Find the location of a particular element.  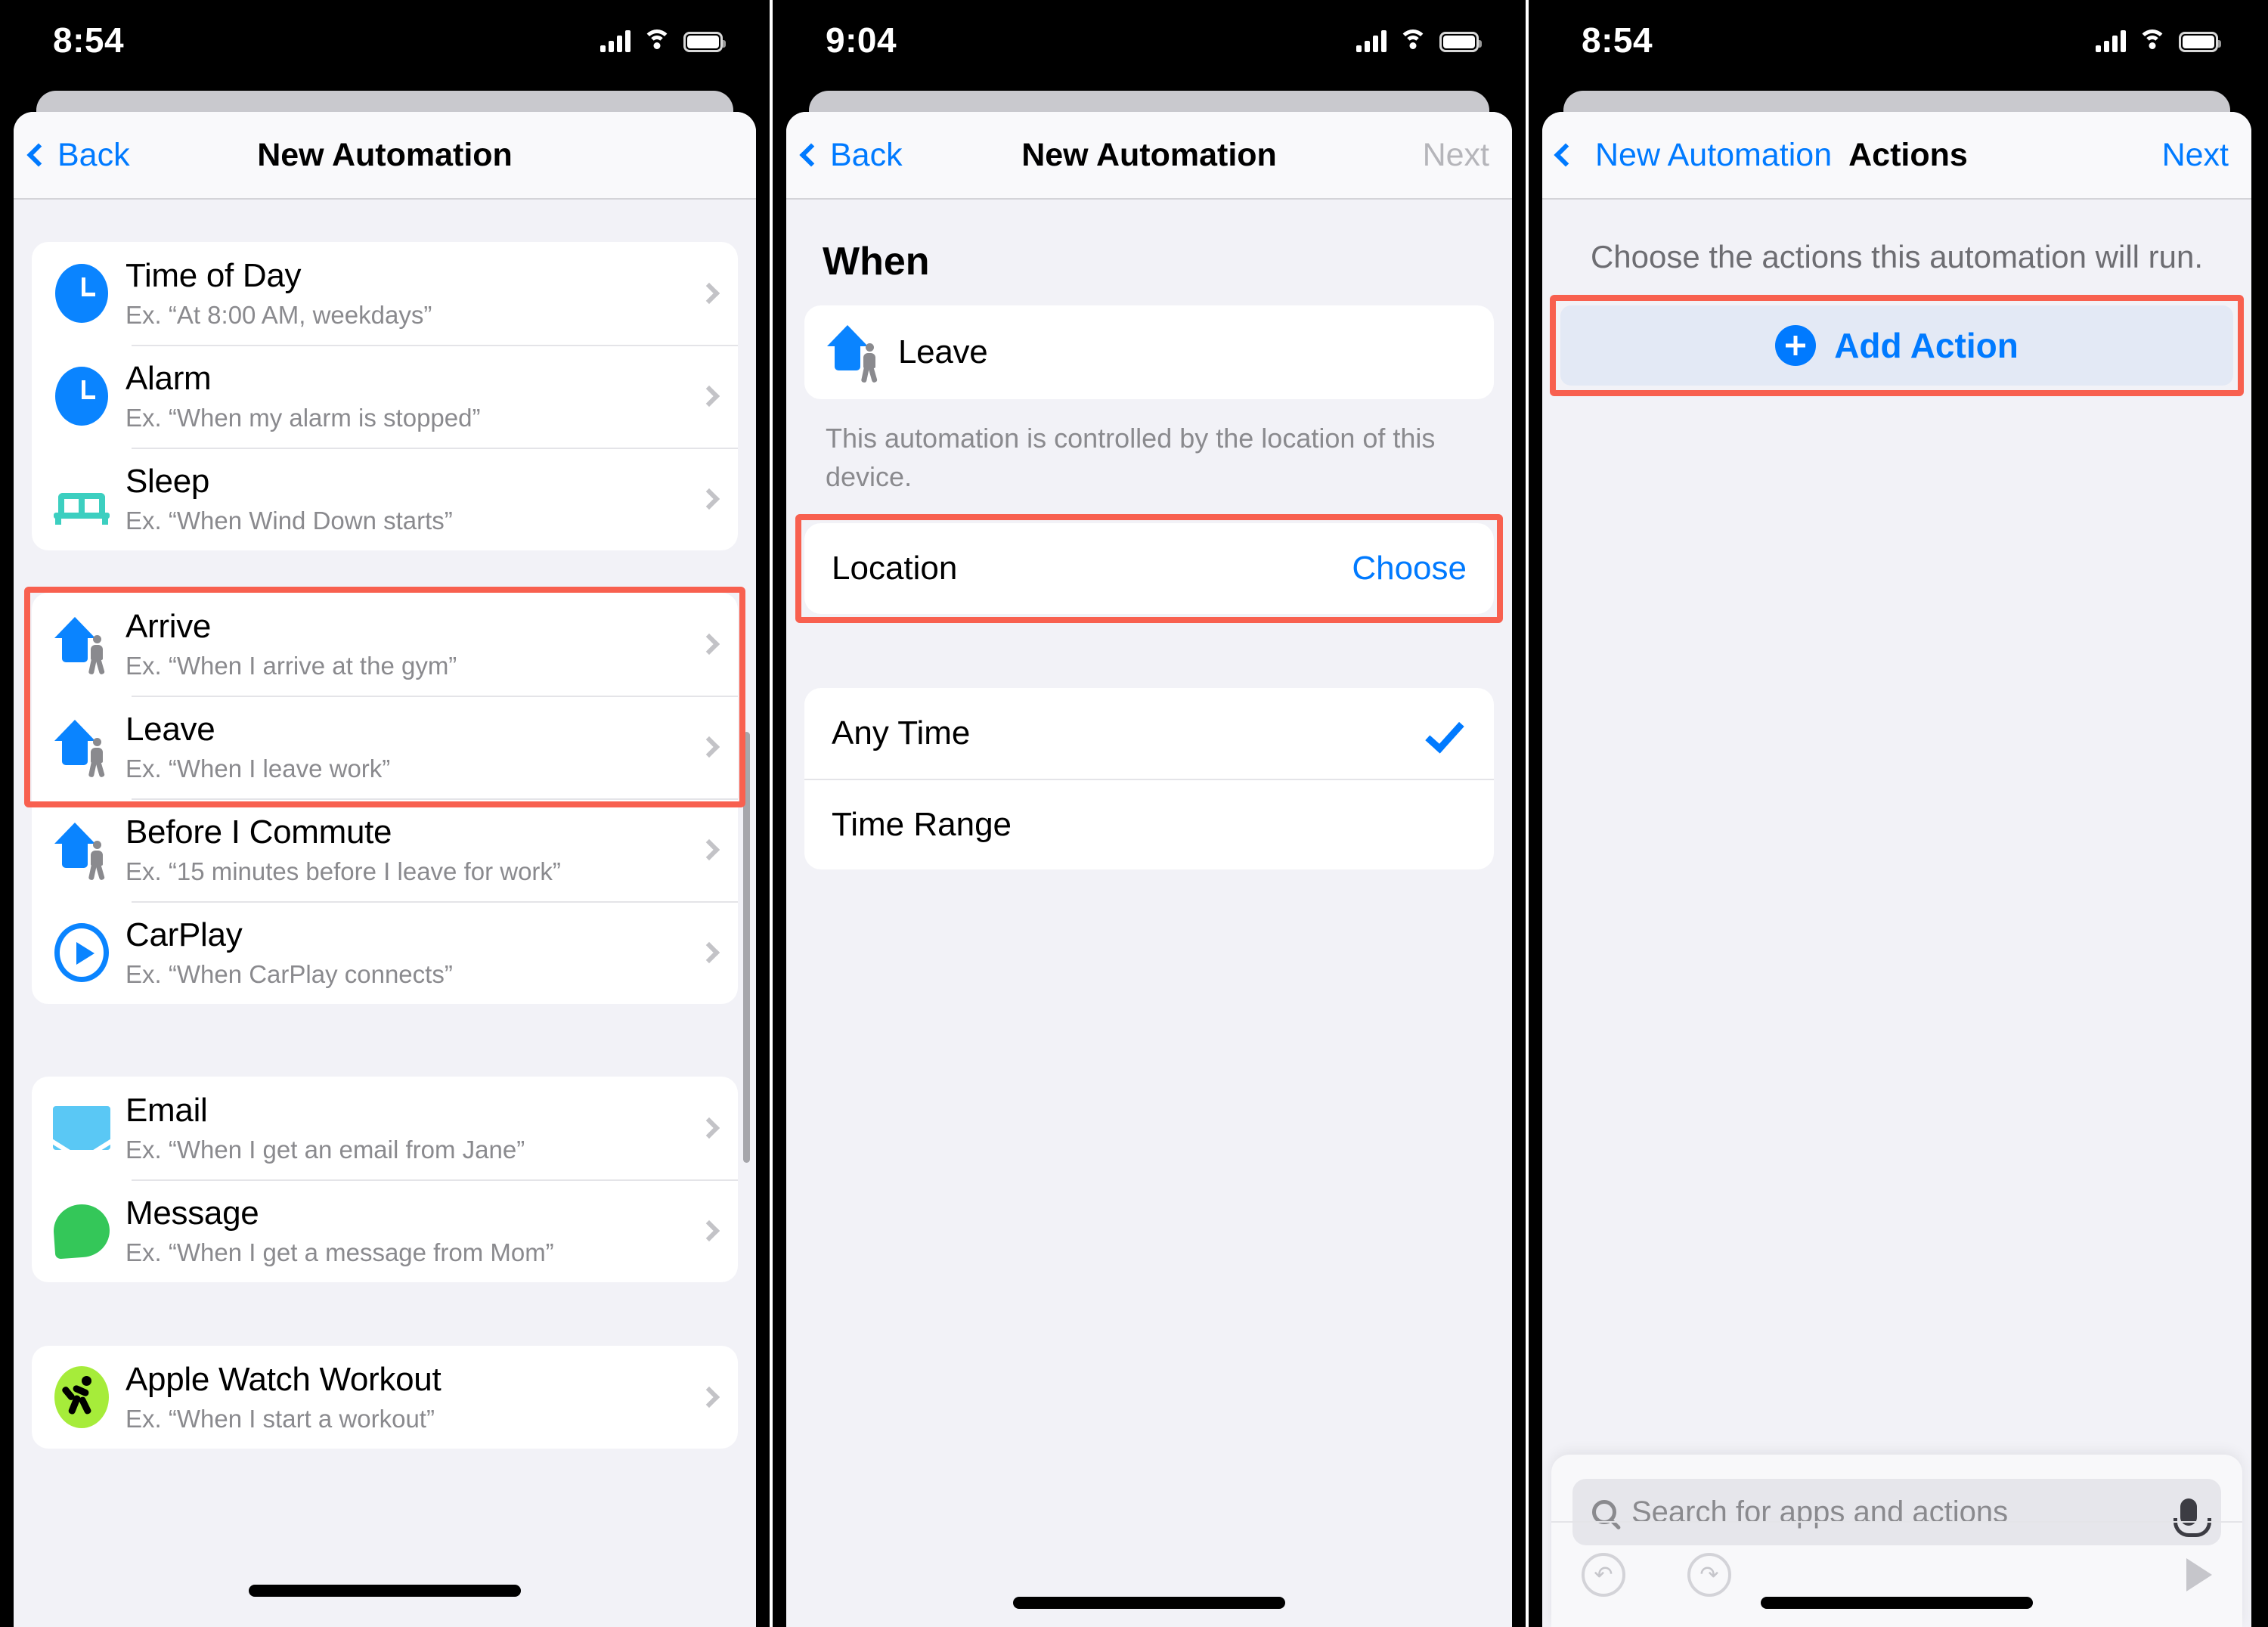

back-button-1: Back is located at coordinates (72, 155).